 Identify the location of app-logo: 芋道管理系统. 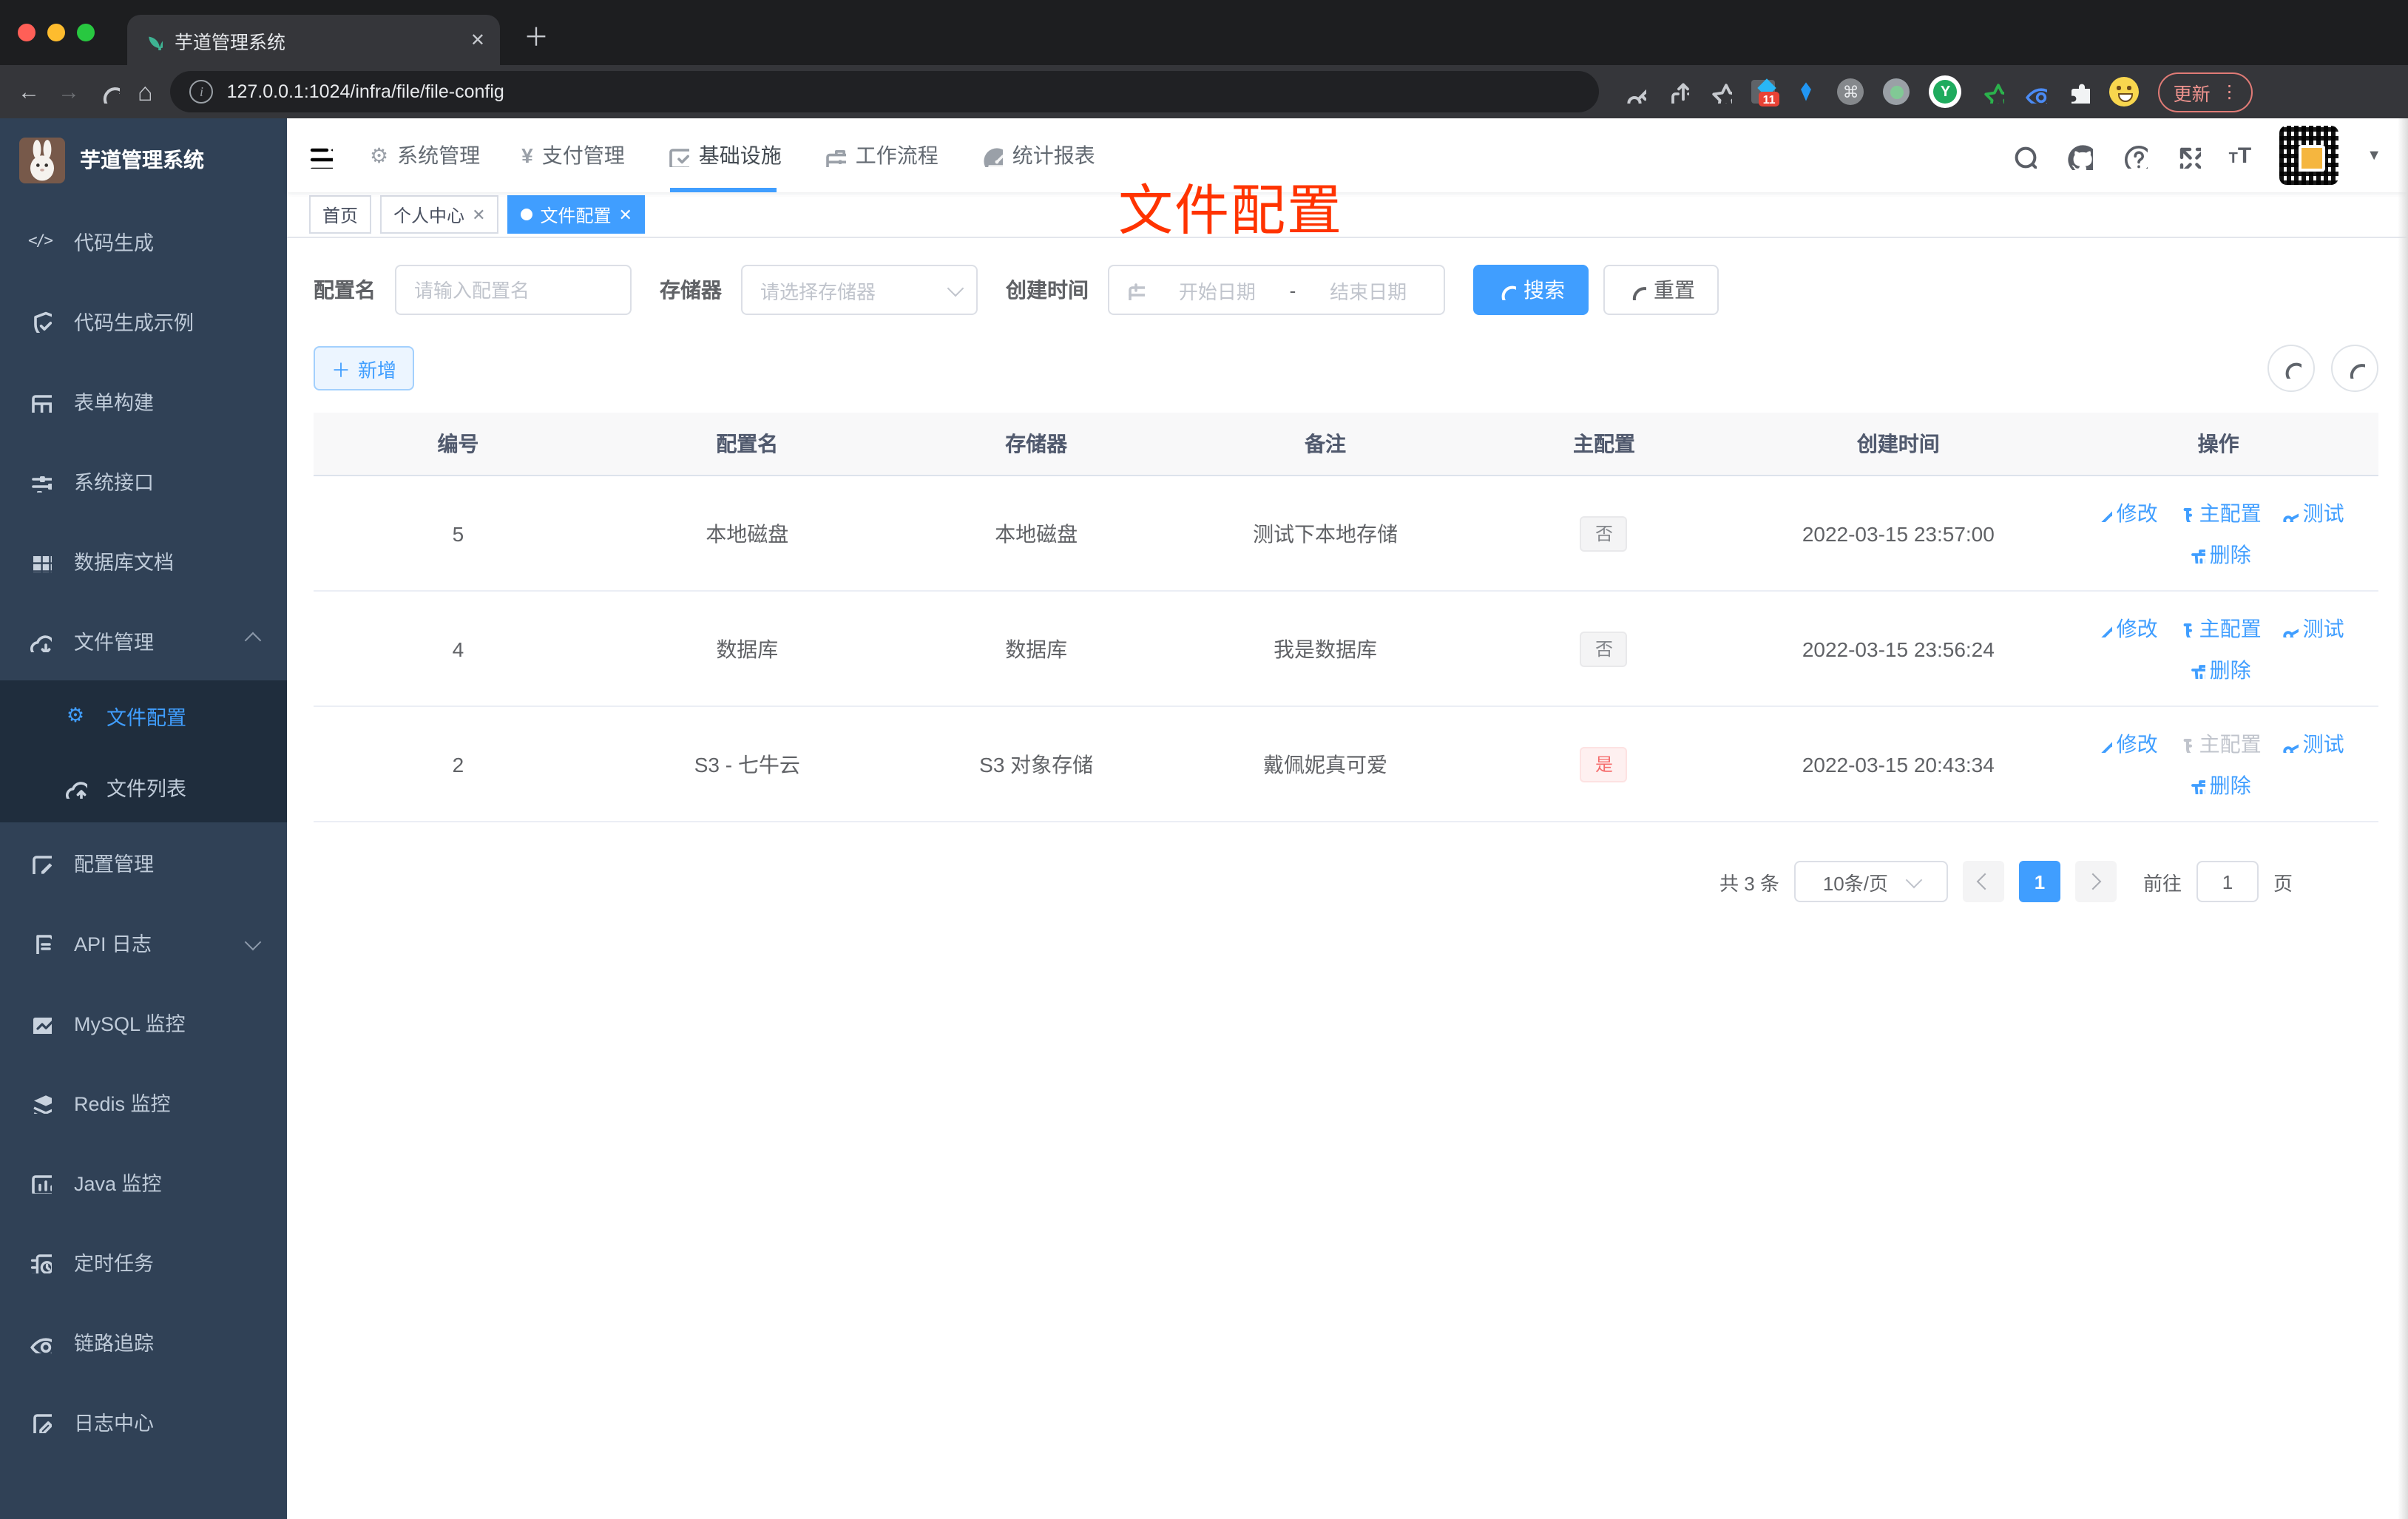
(143, 159).